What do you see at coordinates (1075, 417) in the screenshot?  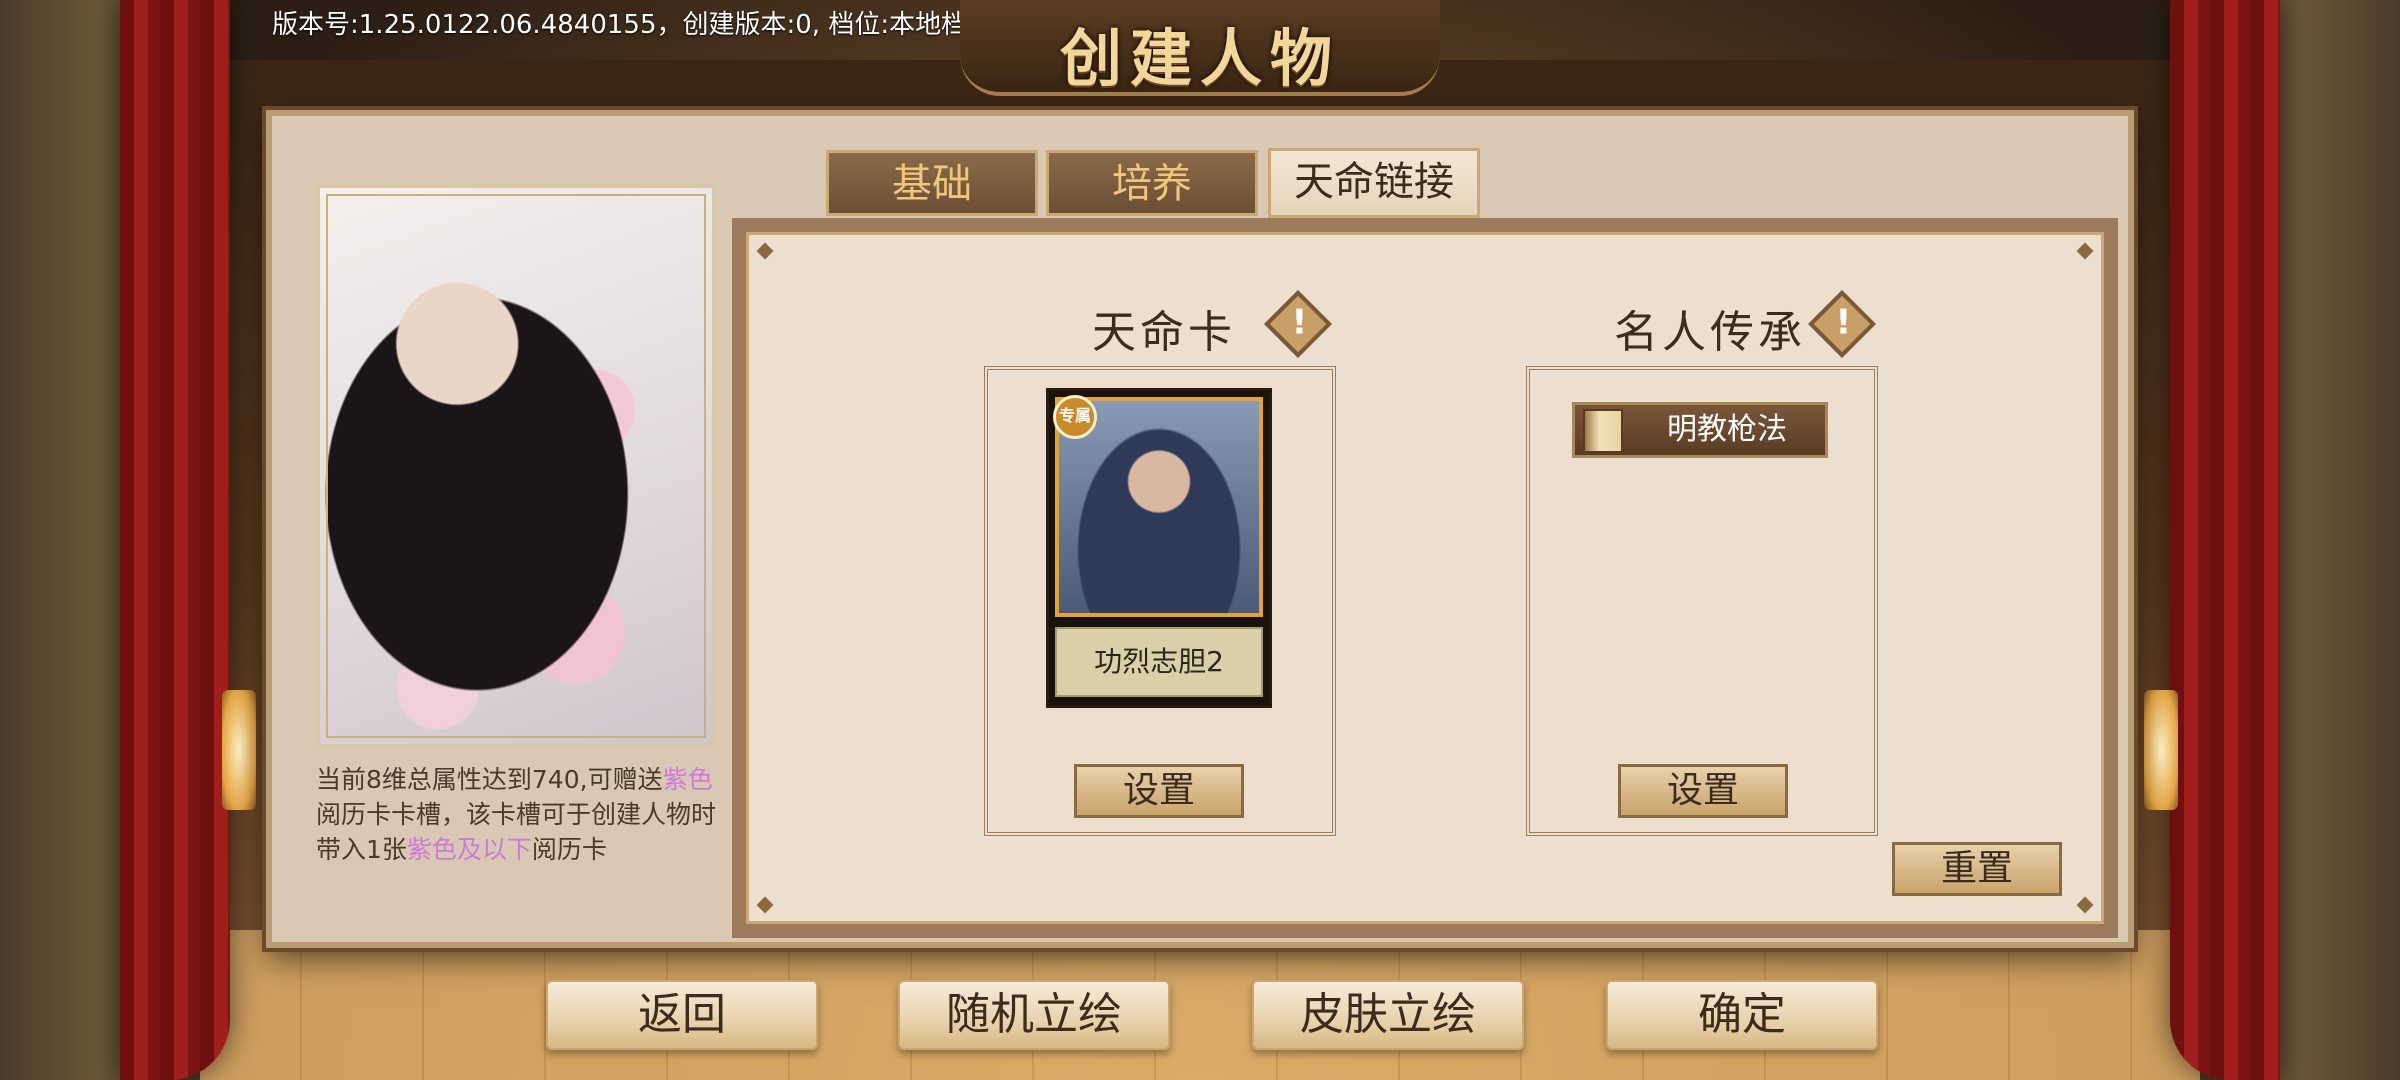 I see `exclusive-badge: 专属` at bounding box center [1075, 417].